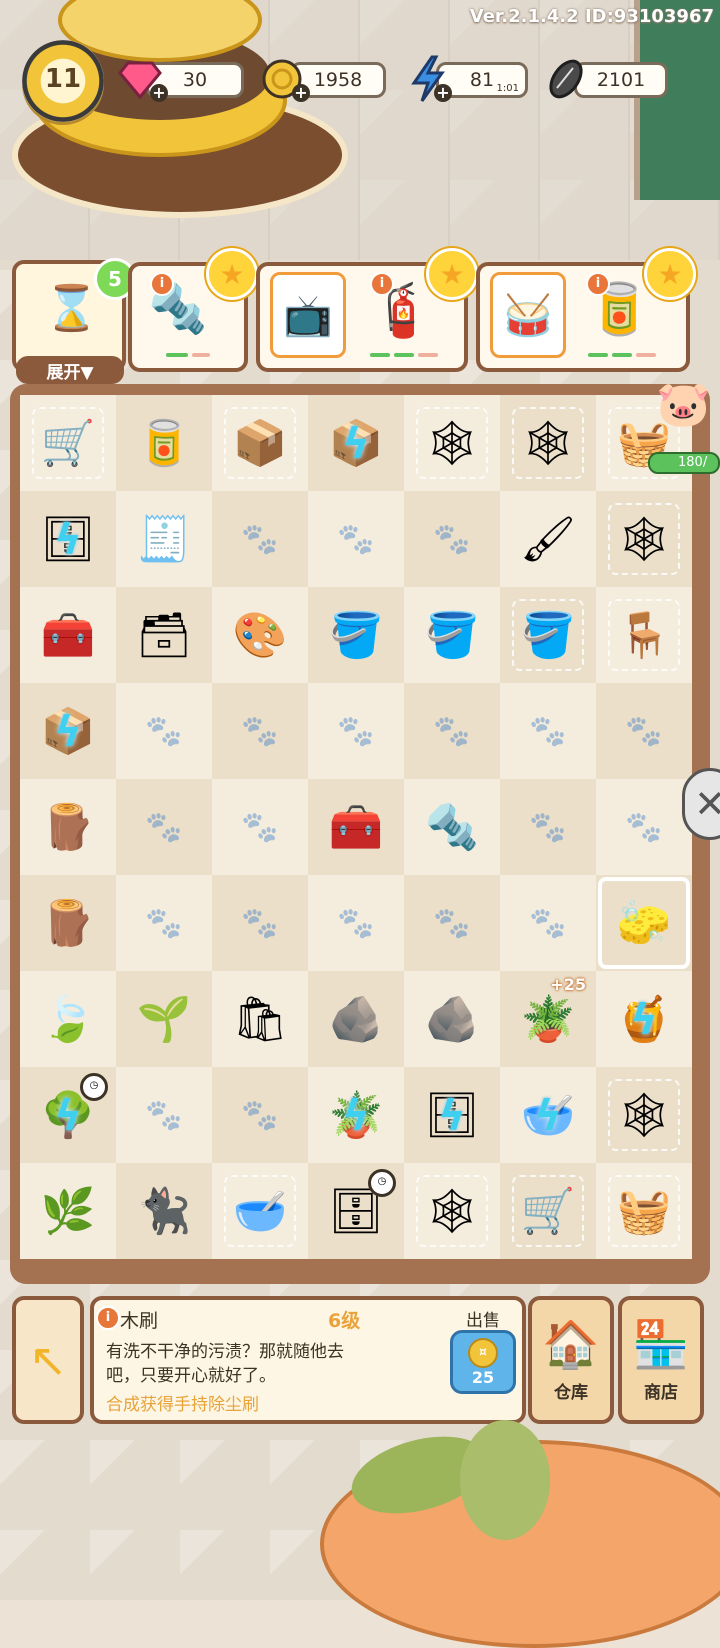 The width and height of the screenshot is (720, 1648). I want to click on leaves-icon: 🍃, so click(68, 1019).